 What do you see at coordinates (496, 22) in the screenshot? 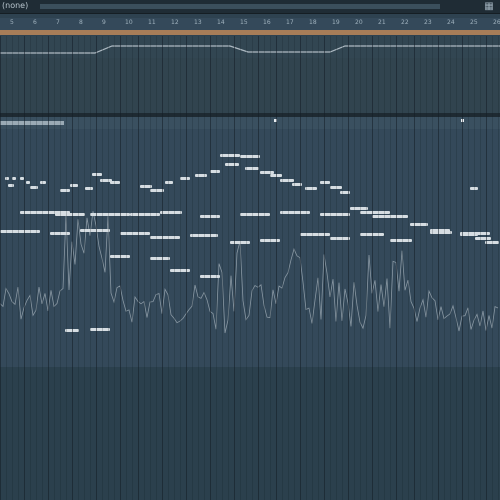
I see `bar-number: 26` at bounding box center [496, 22].